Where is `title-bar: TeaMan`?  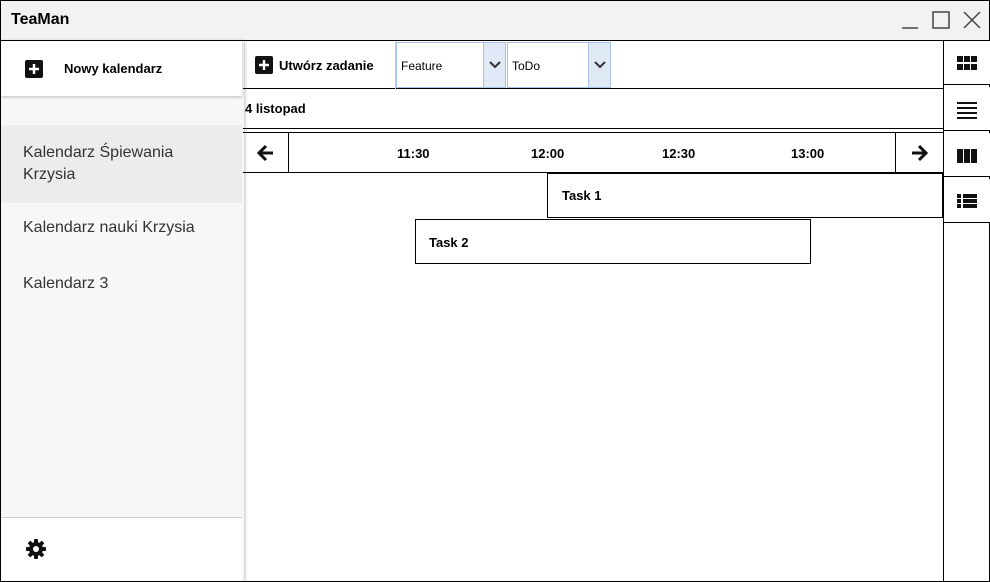
title-bar: TeaMan is located at coordinates (495, 21).